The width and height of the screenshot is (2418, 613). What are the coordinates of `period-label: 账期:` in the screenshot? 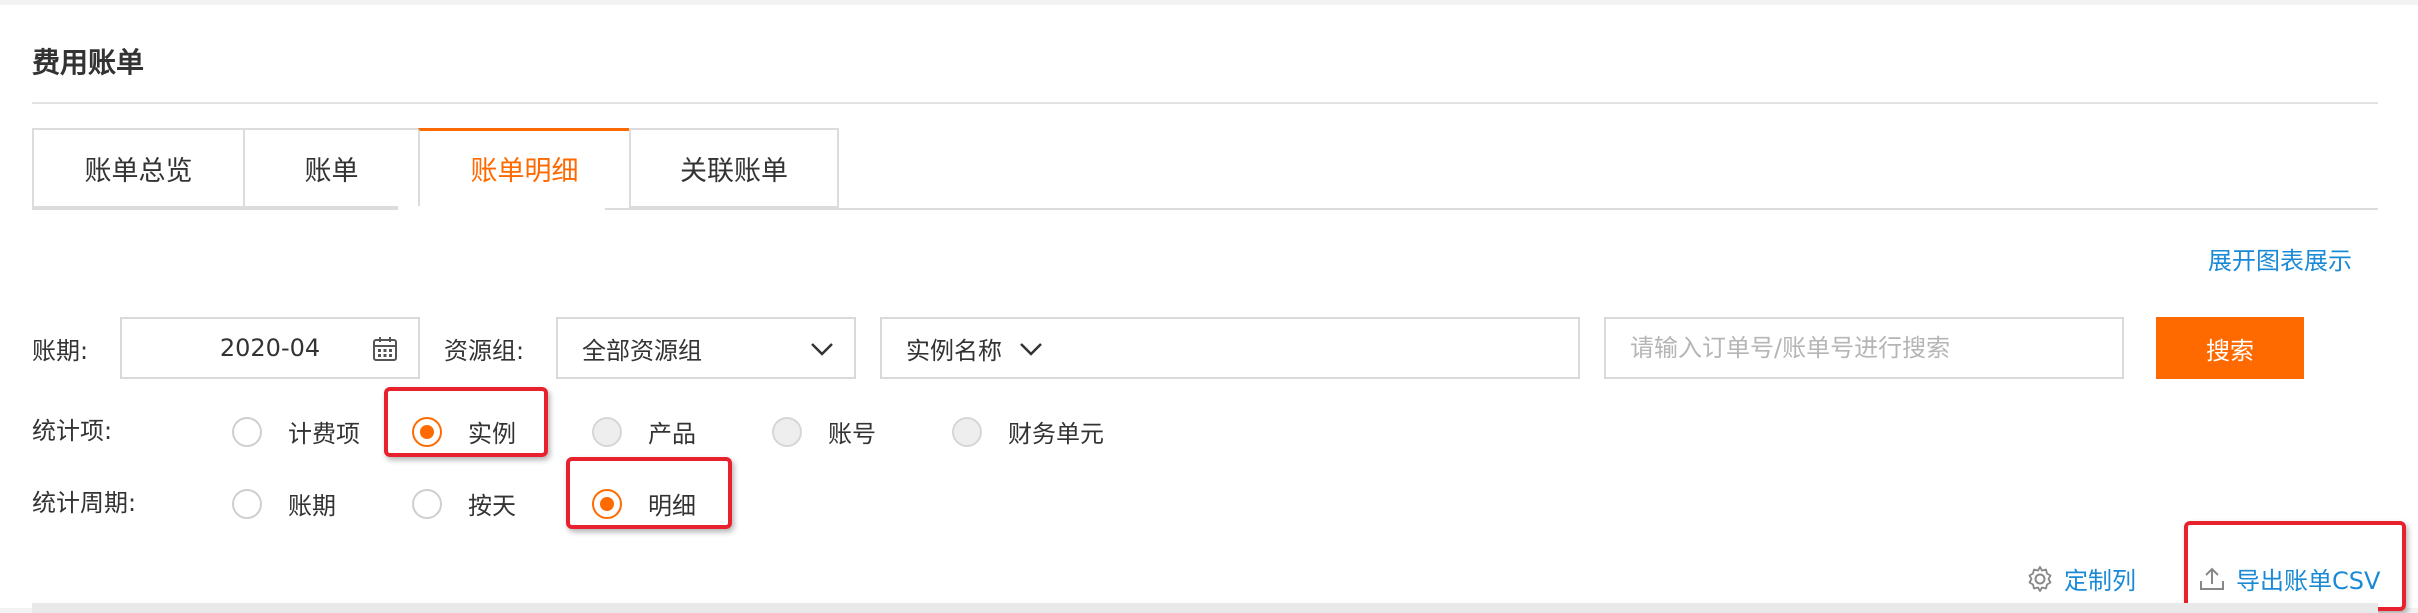 It's located at (60, 351).